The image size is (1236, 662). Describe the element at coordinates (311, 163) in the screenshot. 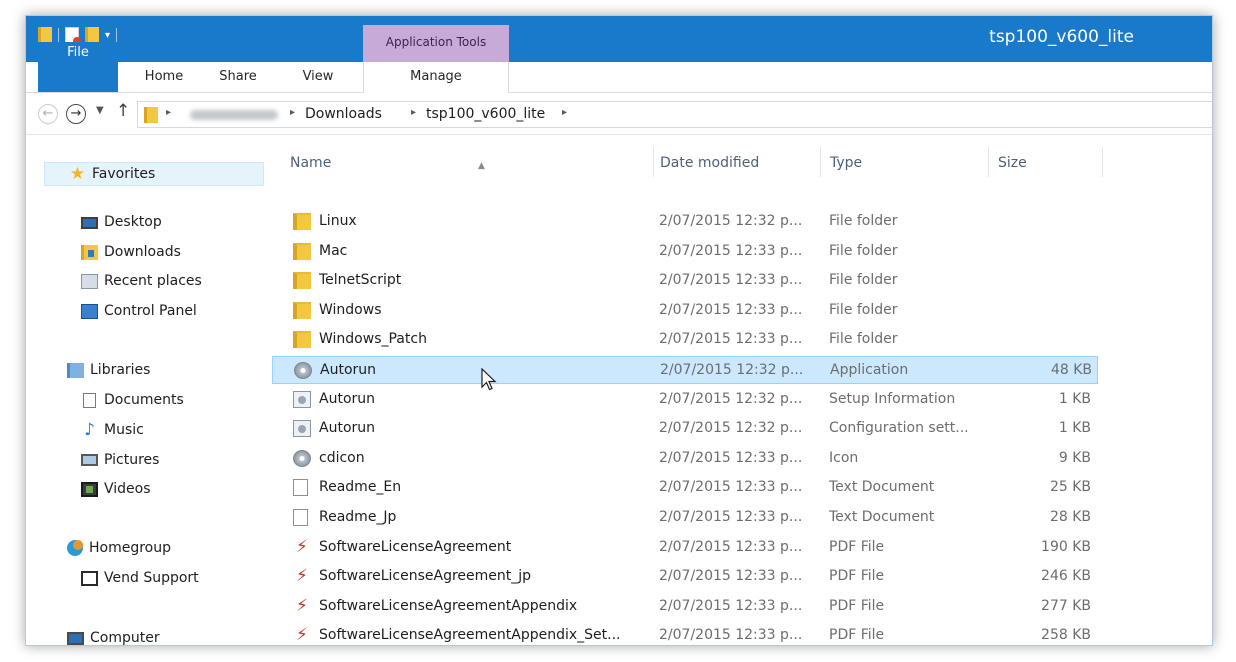

I see `column-name-label: Name` at that location.